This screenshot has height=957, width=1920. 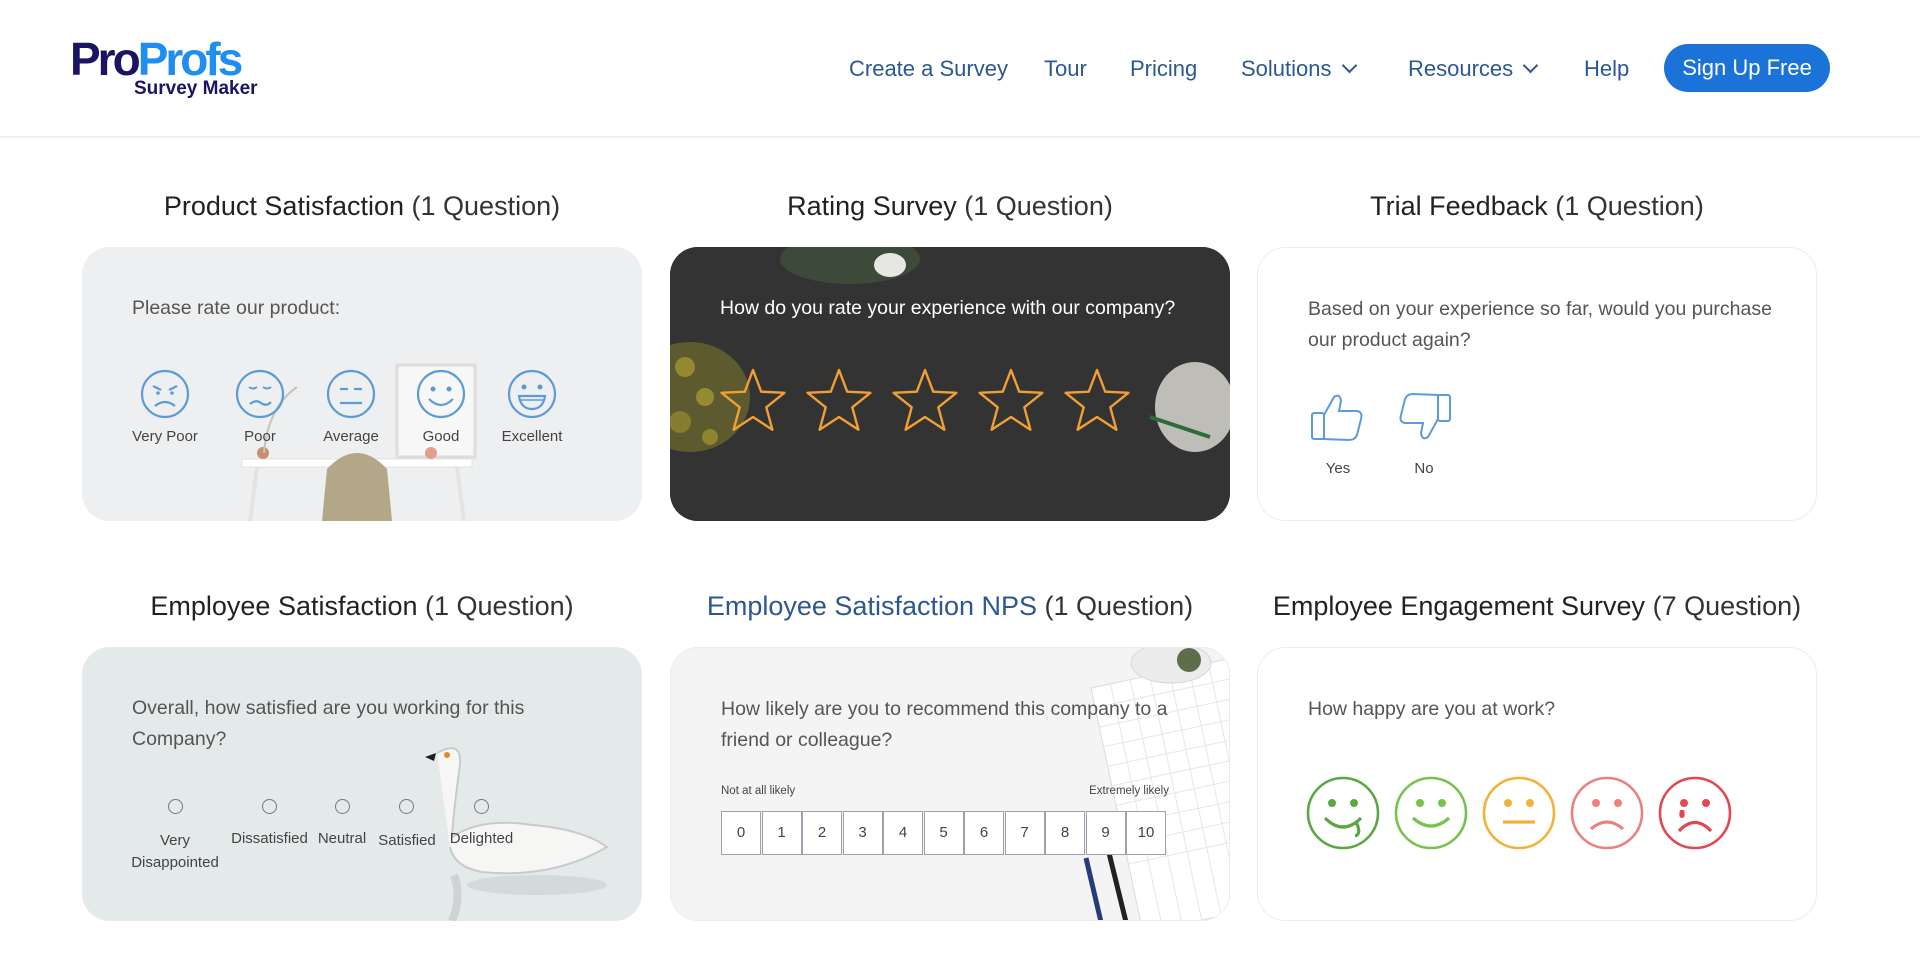 I want to click on option-label: Good, so click(x=441, y=436).